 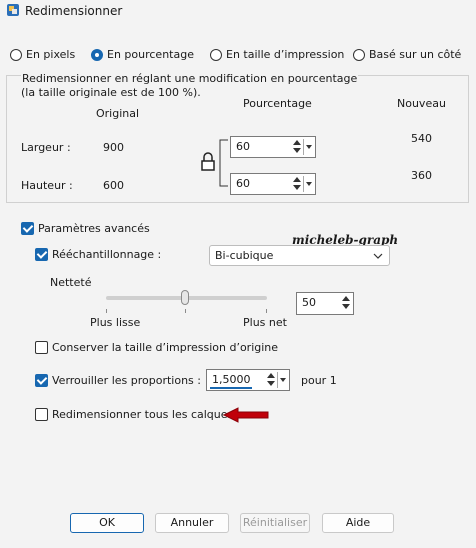 What do you see at coordinates (244, 255) in the screenshot?
I see `resample-value: Bi-cubique` at bounding box center [244, 255].